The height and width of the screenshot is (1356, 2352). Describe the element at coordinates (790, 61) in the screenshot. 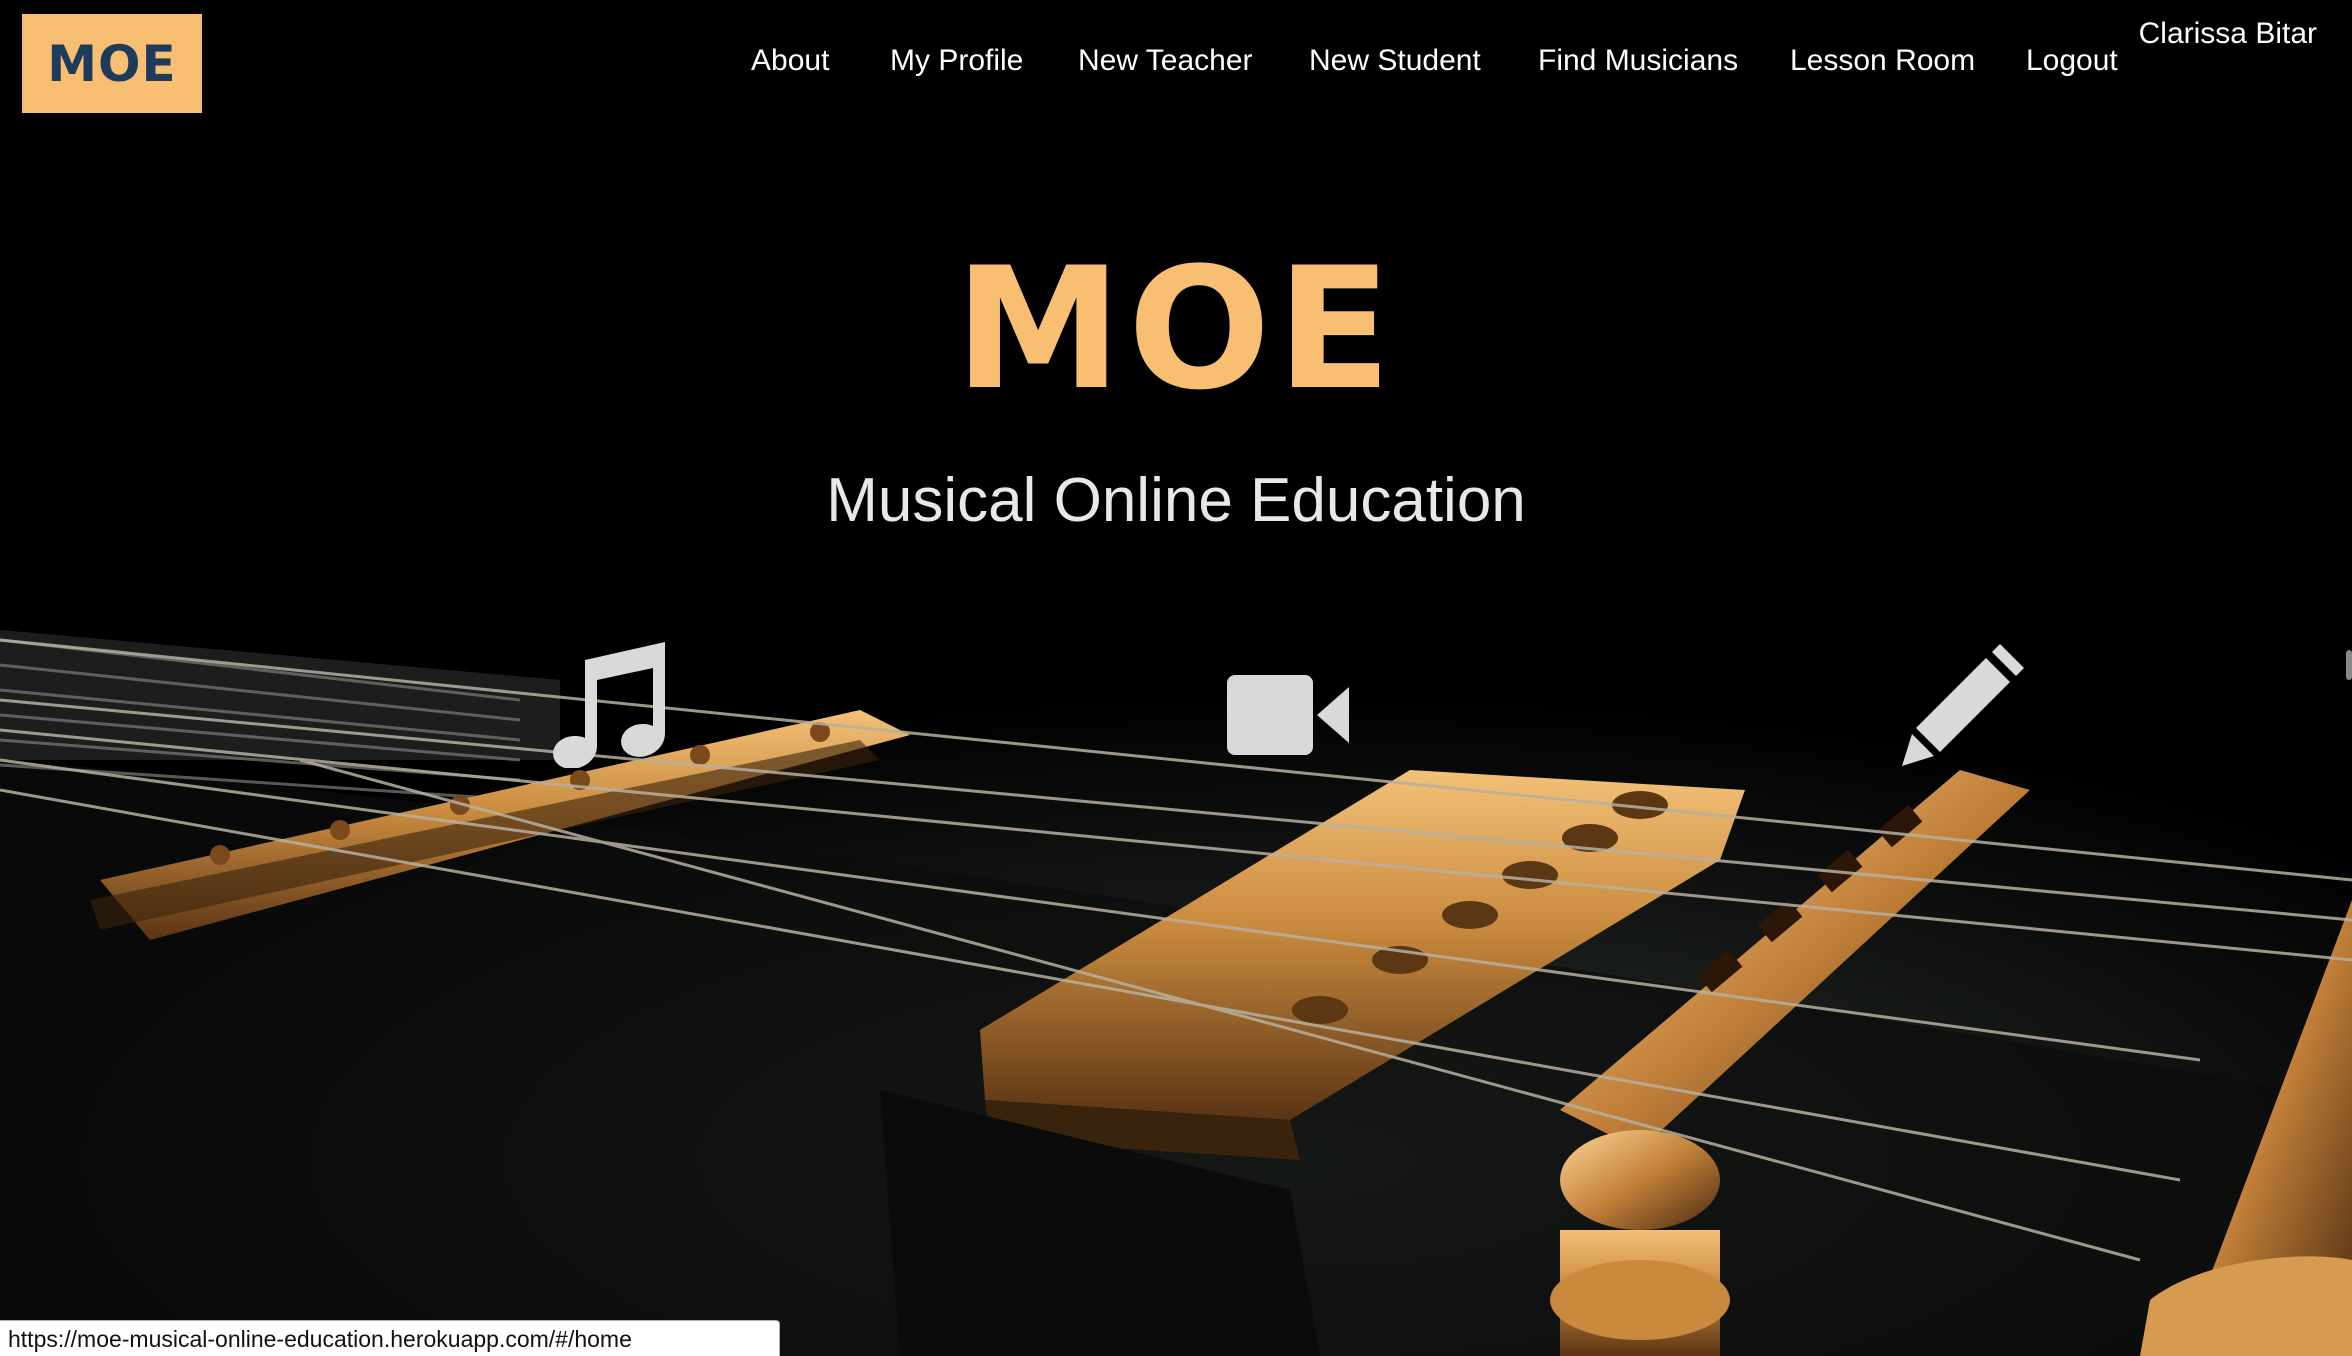

I see `nav-about-link: About` at that location.